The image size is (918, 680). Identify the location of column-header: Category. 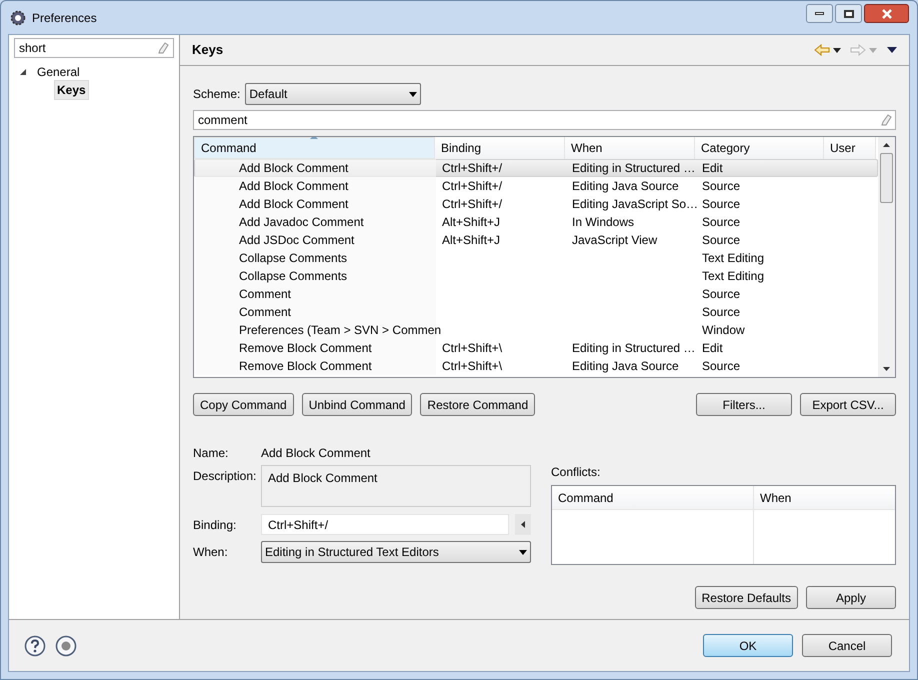
(759, 148).